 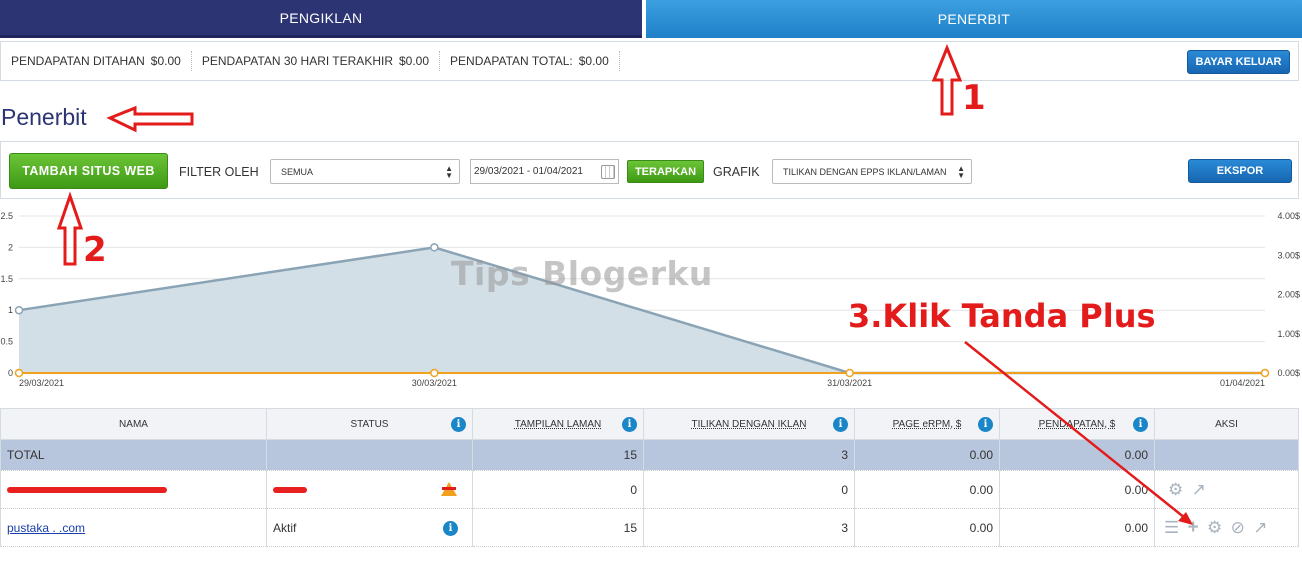 What do you see at coordinates (369, 527) in the screenshot?
I see `site-status: Aktif i` at bounding box center [369, 527].